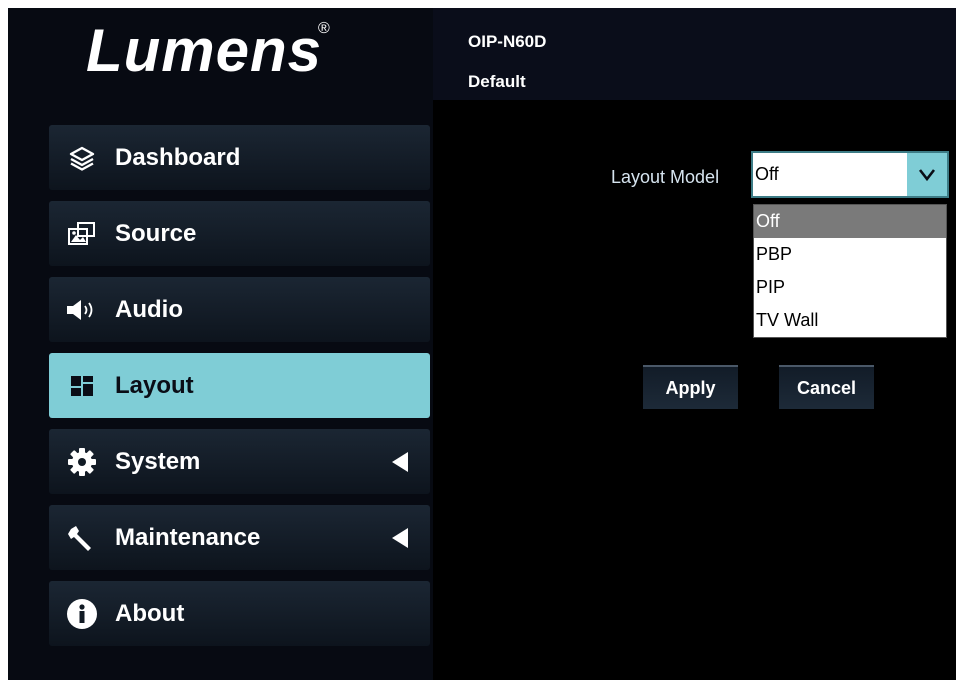 The height and width of the screenshot is (680, 956). Describe the element at coordinates (156, 233) in the screenshot. I see `sidebar-item-label: Source` at that location.